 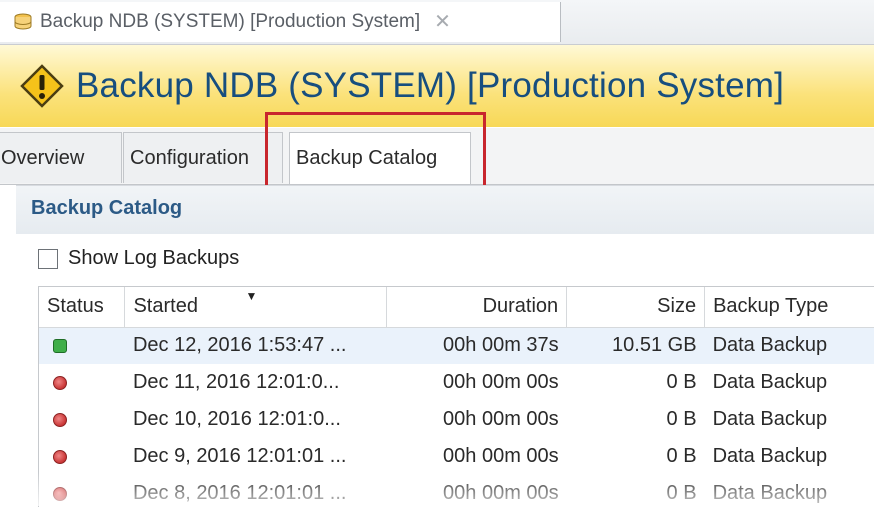 I want to click on close-icon: ✕, so click(x=442, y=22).